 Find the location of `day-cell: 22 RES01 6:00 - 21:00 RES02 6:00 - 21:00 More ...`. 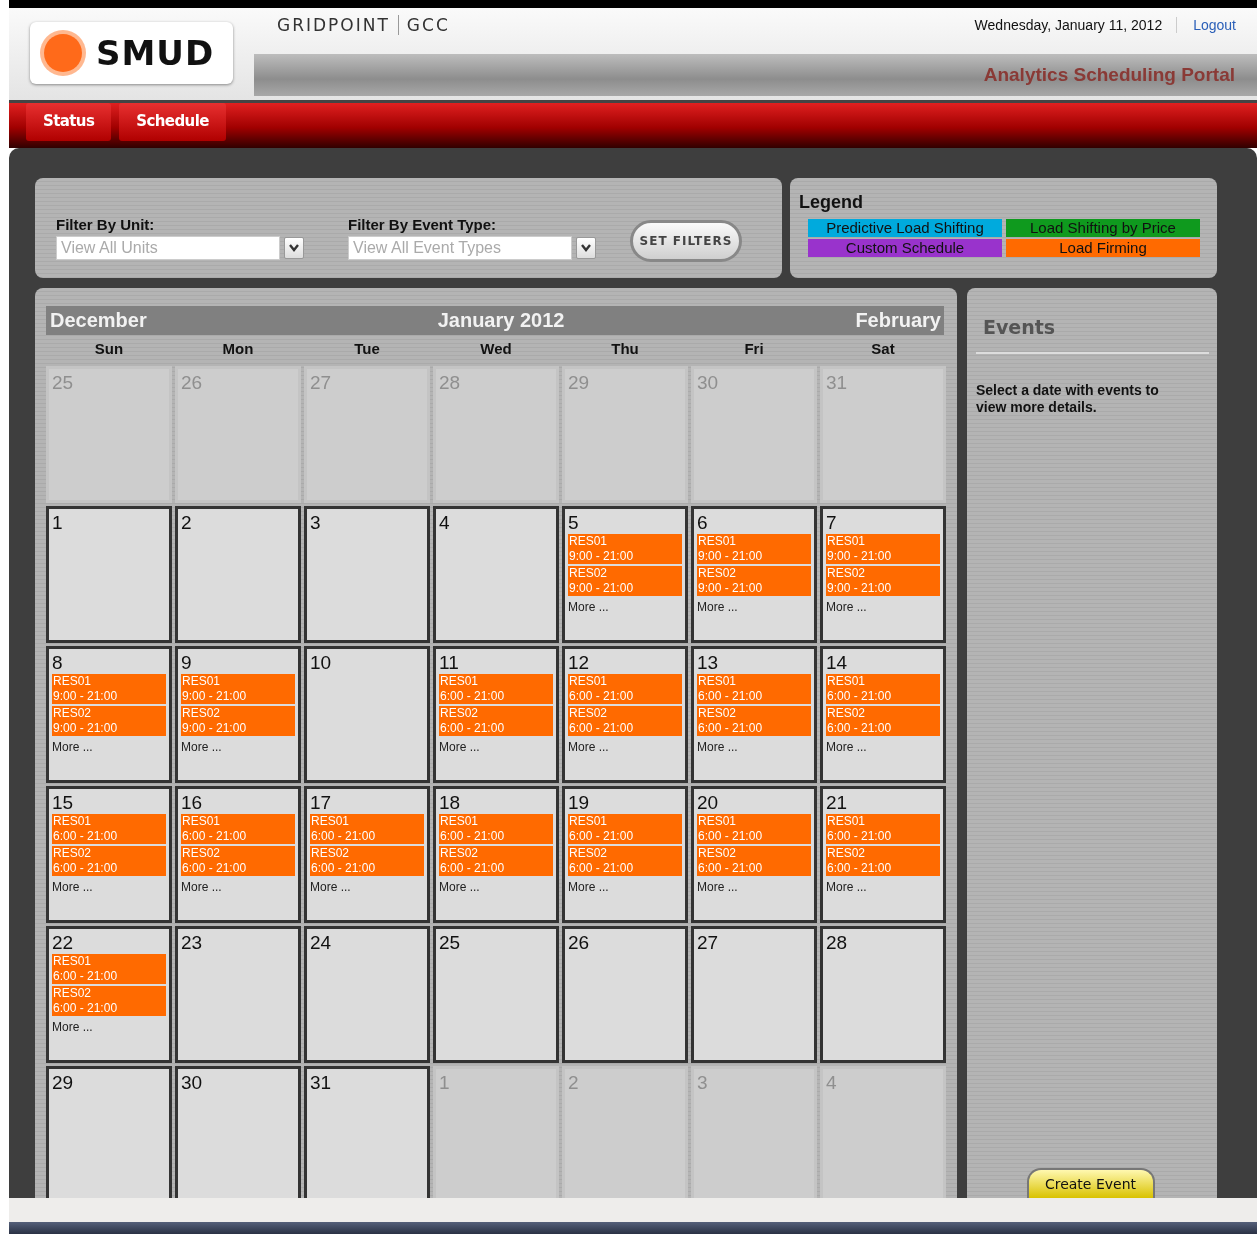

day-cell: 22 RES01 6:00 - 21:00 RES02 6:00 - 21:00 More ... is located at coordinates (109, 994).